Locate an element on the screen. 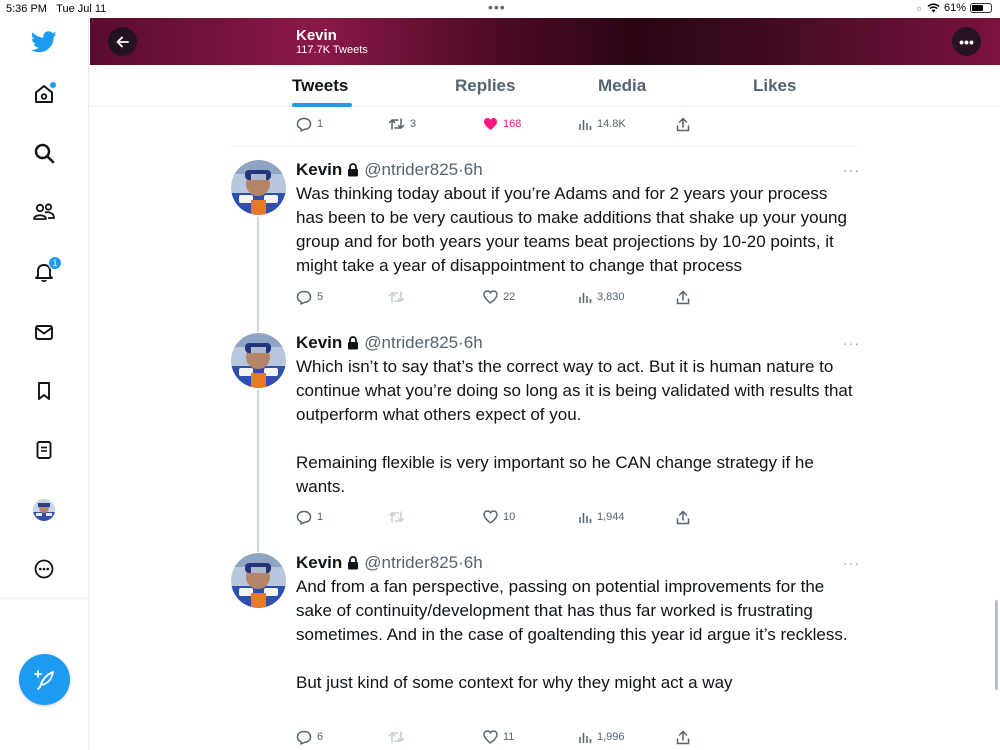 The image size is (1000, 750). heart-filled-icon is located at coordinates (490, 124).